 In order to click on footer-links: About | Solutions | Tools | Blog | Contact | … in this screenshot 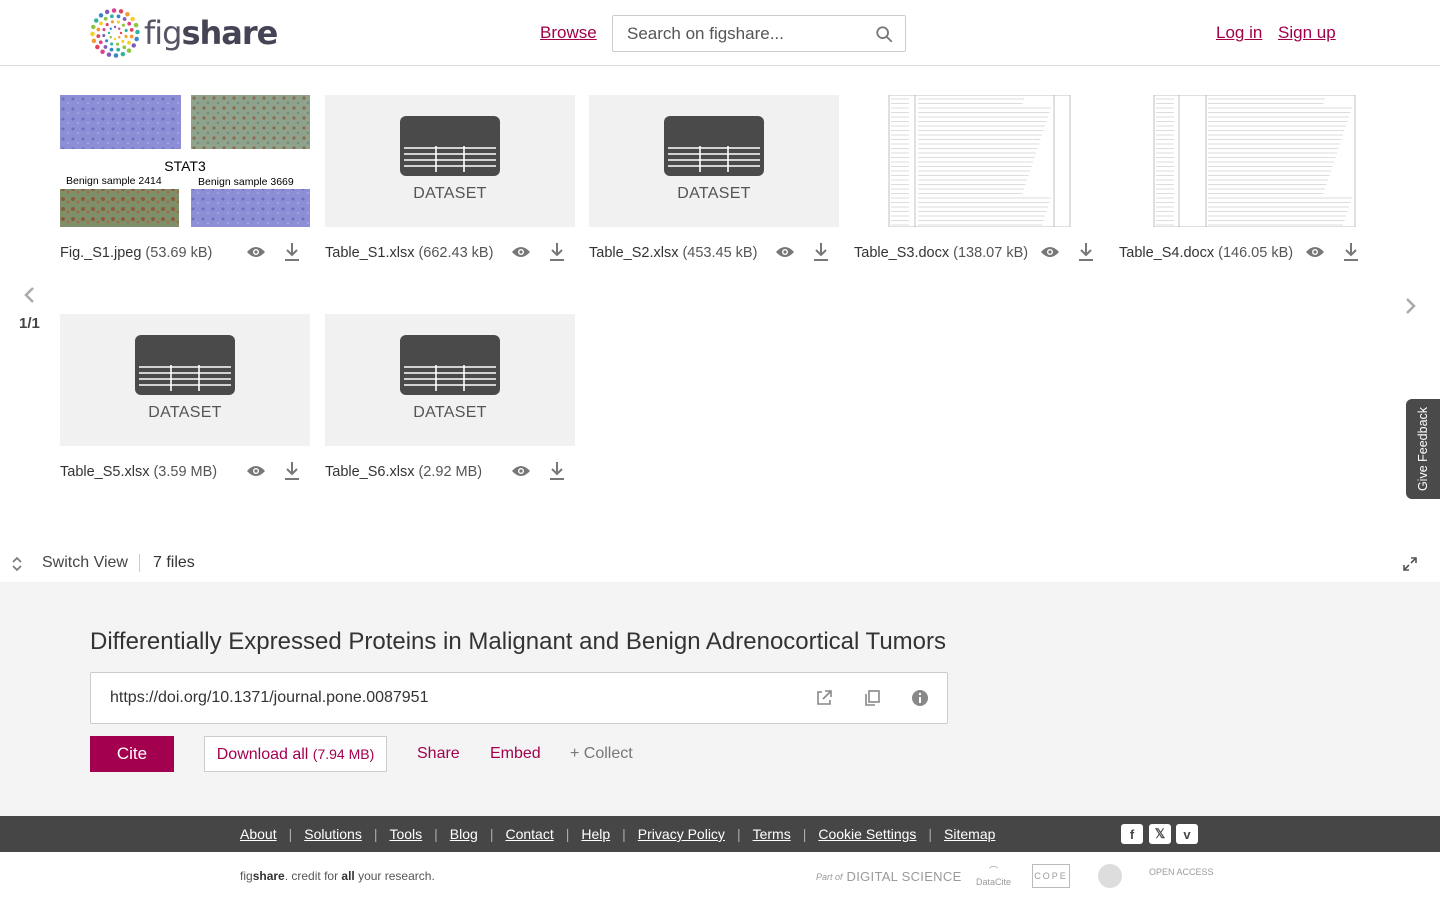, I will do `click(618, 834)`.